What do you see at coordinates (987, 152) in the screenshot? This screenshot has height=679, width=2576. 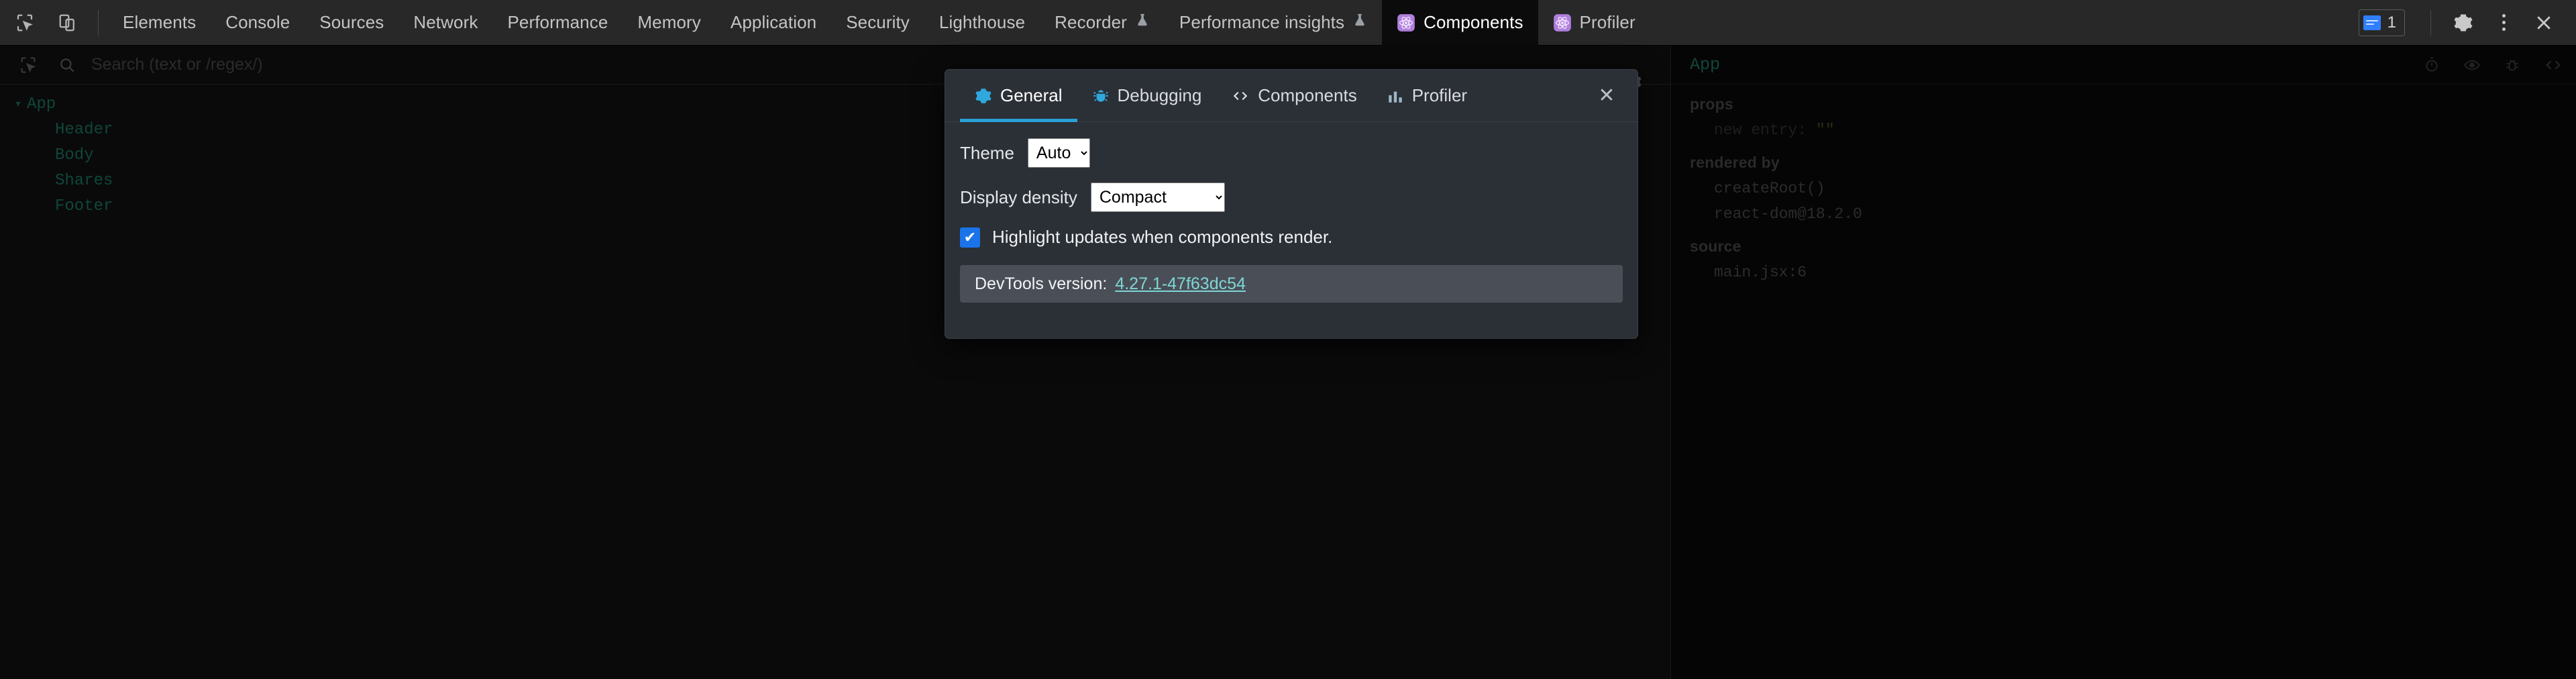 I see `theme-label: Theme` at bounding box center [987, 152].